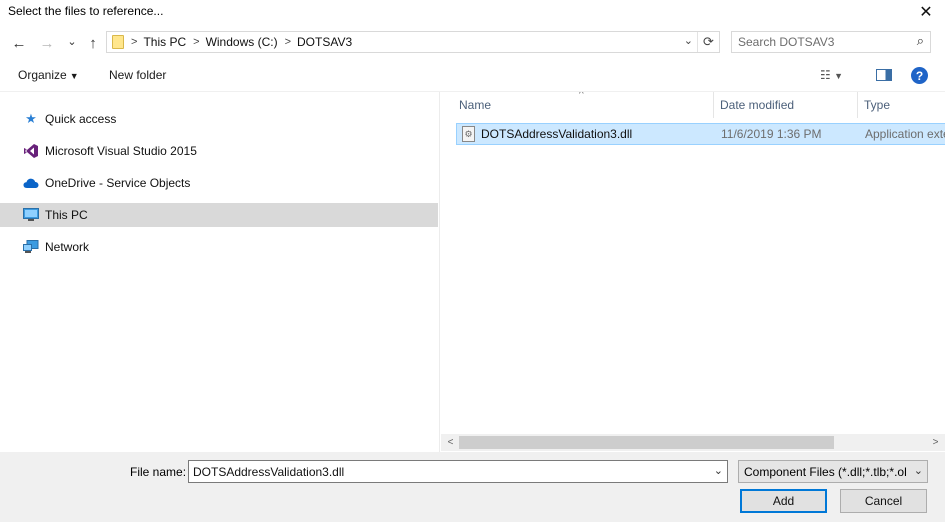 Image resolution: width=945 pixels, height=522 pixels. I want to click on column-header-date-modified: Date modified, so click(757, 105).